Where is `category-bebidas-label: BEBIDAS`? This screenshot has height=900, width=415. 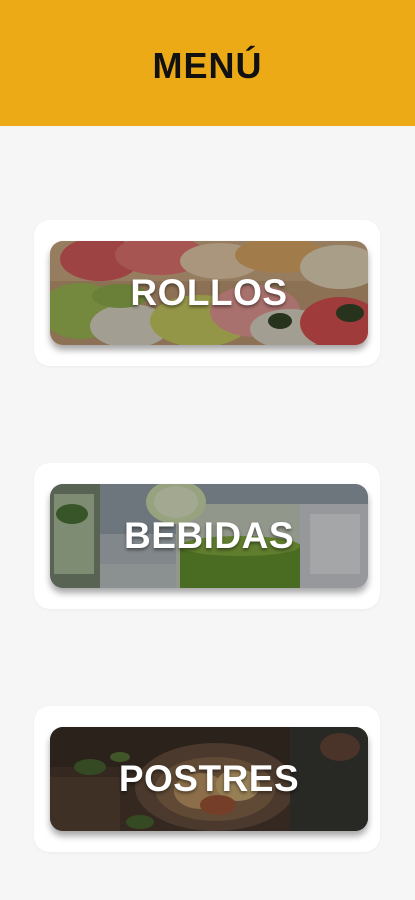 category-bebidas-label: BEBIDAS is located at coordinates (209, 535).